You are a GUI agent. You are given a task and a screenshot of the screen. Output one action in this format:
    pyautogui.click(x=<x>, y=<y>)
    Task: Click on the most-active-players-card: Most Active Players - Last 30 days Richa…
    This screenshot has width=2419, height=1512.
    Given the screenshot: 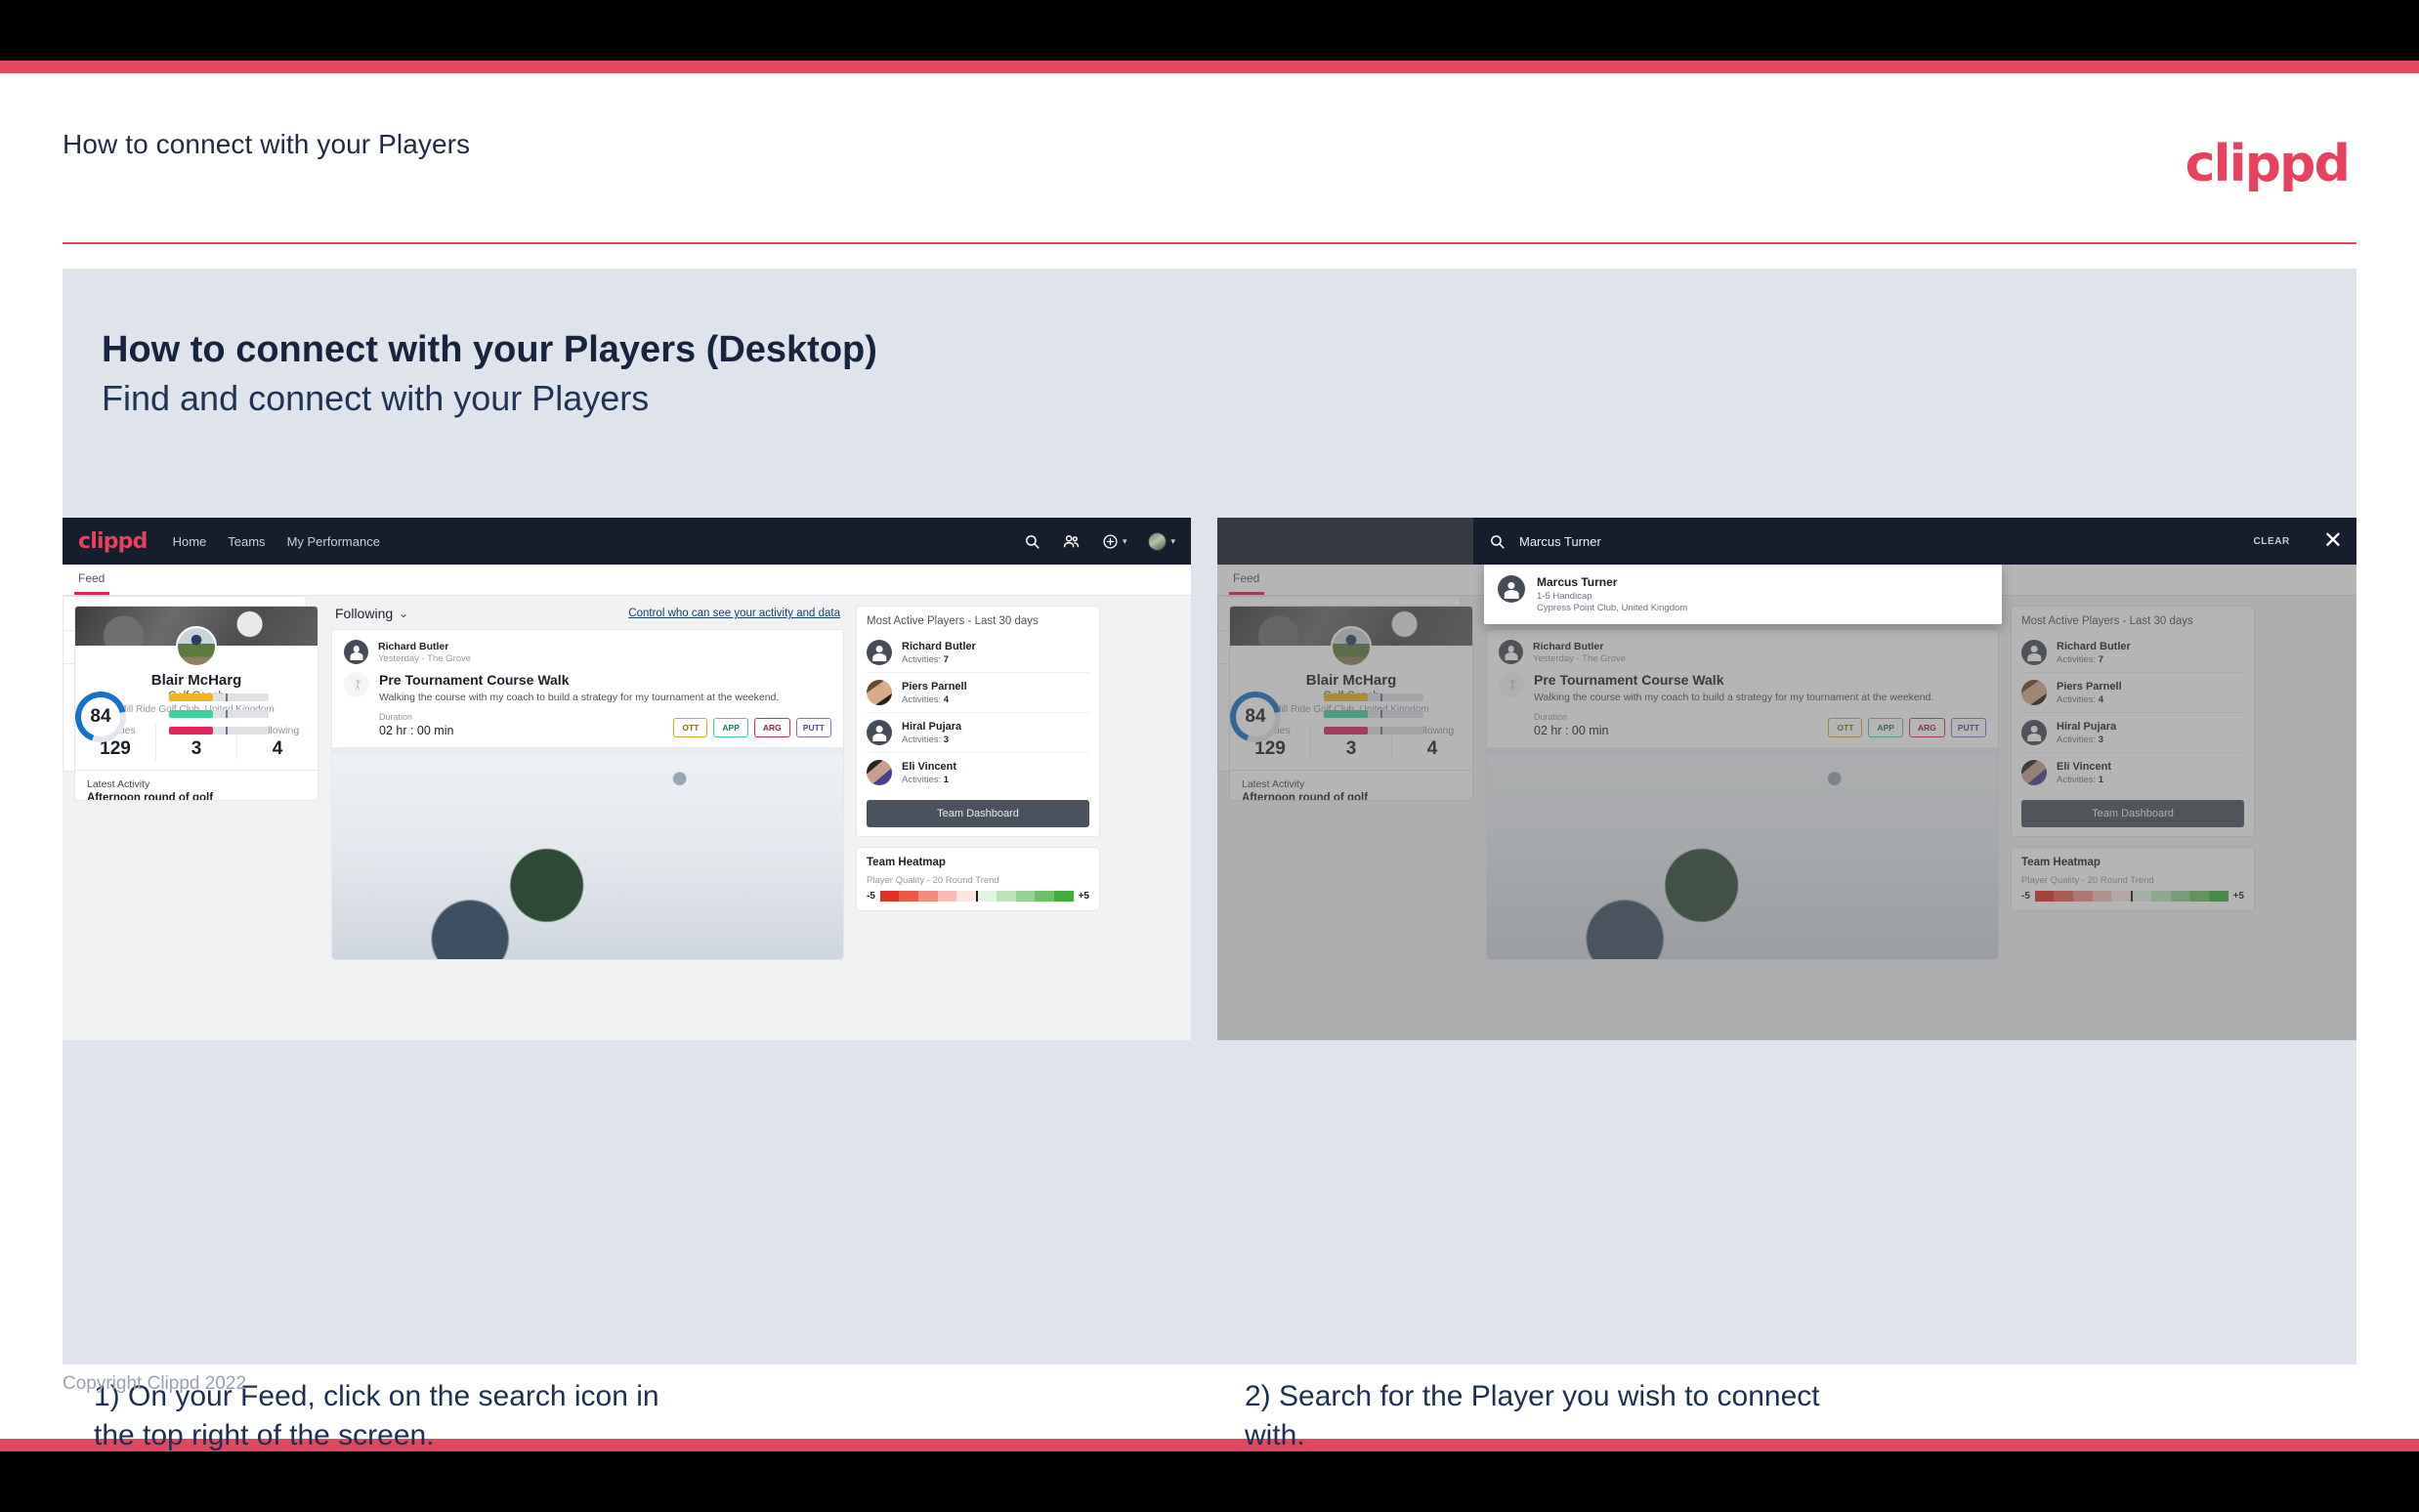 What is the action you would take?
    pyautogui.click(x=2133, y=721)
    